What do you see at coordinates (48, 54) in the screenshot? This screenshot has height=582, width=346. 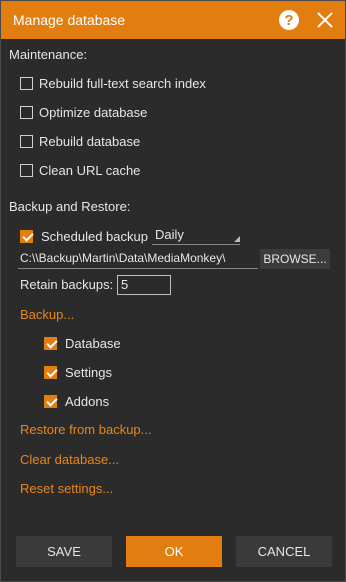 I see `maintenance-heading: Maintenance:` at bounding box center [48, 54].